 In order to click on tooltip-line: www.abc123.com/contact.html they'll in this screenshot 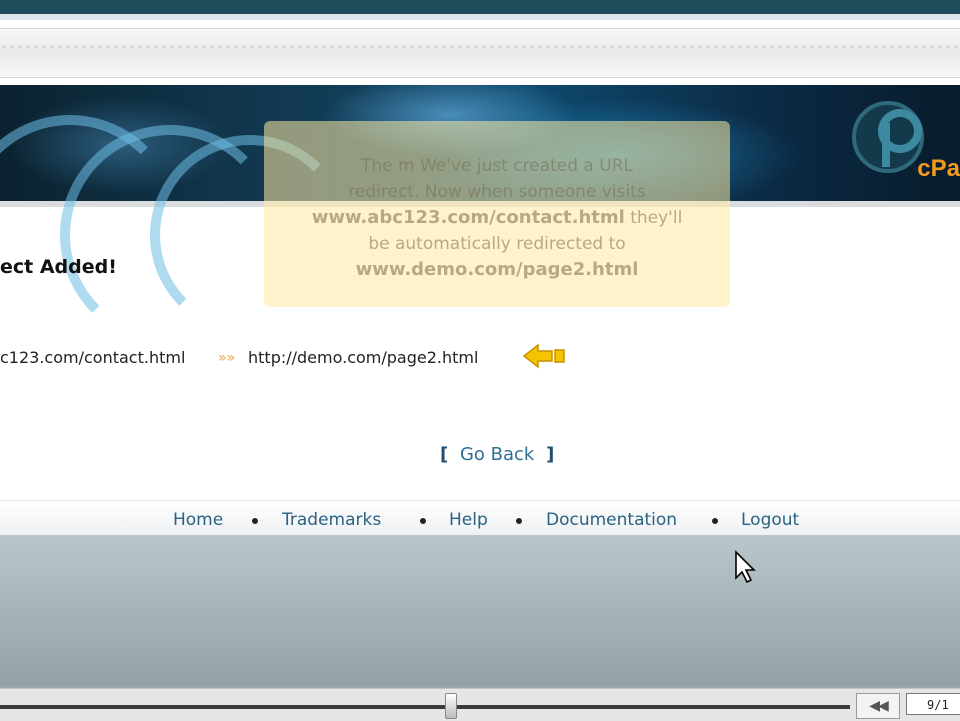, I will do `click(497, 218)`.